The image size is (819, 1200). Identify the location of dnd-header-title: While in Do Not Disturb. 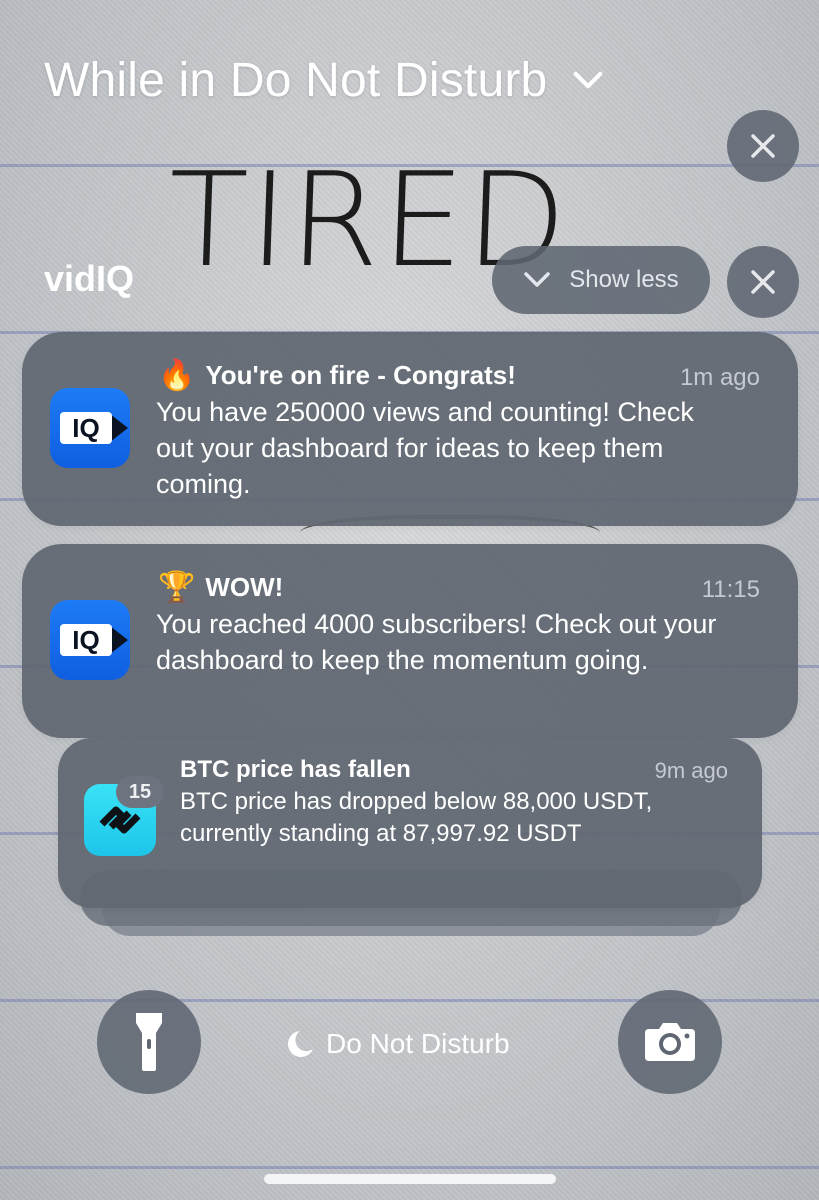
(296, 80).